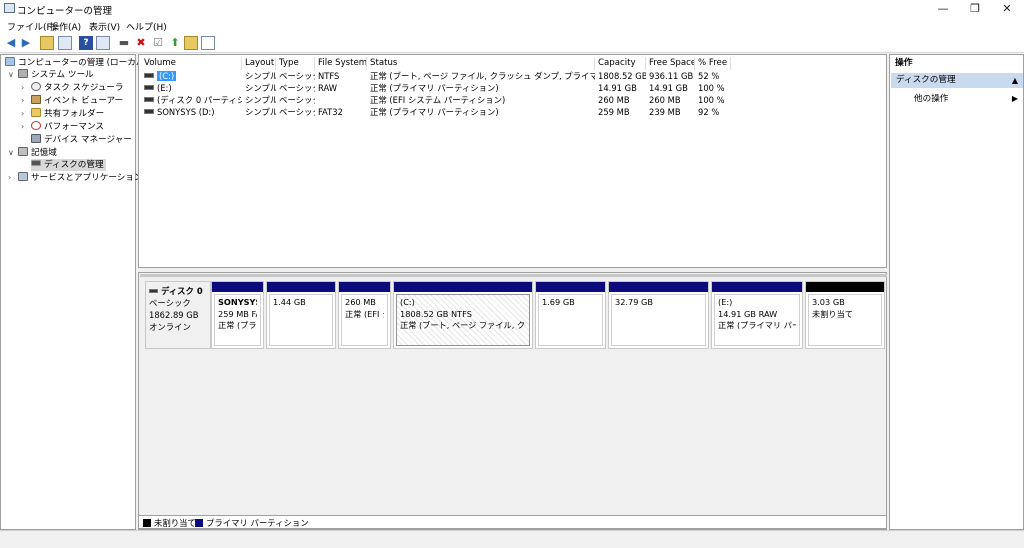 The width and height of the screenshot is (1024, 548). Describe the element at coordinates (943, 9) in the screenshot. I see `minimize-button: —` at that location.